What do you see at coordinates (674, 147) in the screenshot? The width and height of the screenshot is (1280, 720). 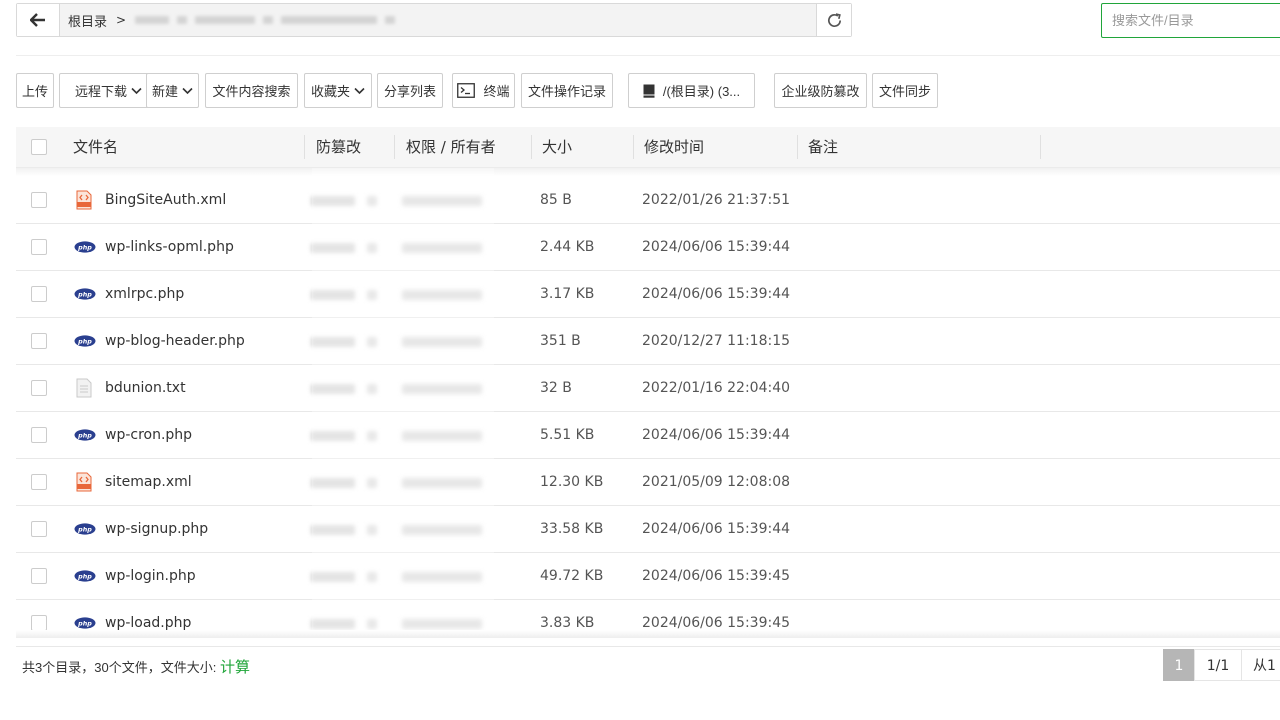 I see `header-mtime: 修改时间` at bounding box center [674, 147].